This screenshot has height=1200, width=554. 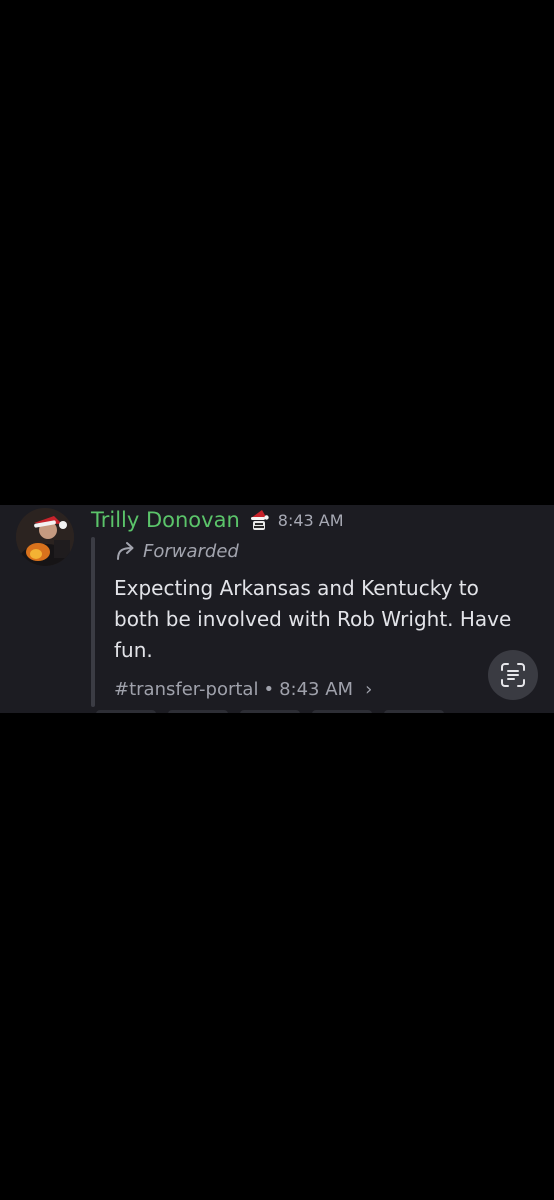 I want to click on forwarded-label: Forwarded, so click(x=191, y=551).